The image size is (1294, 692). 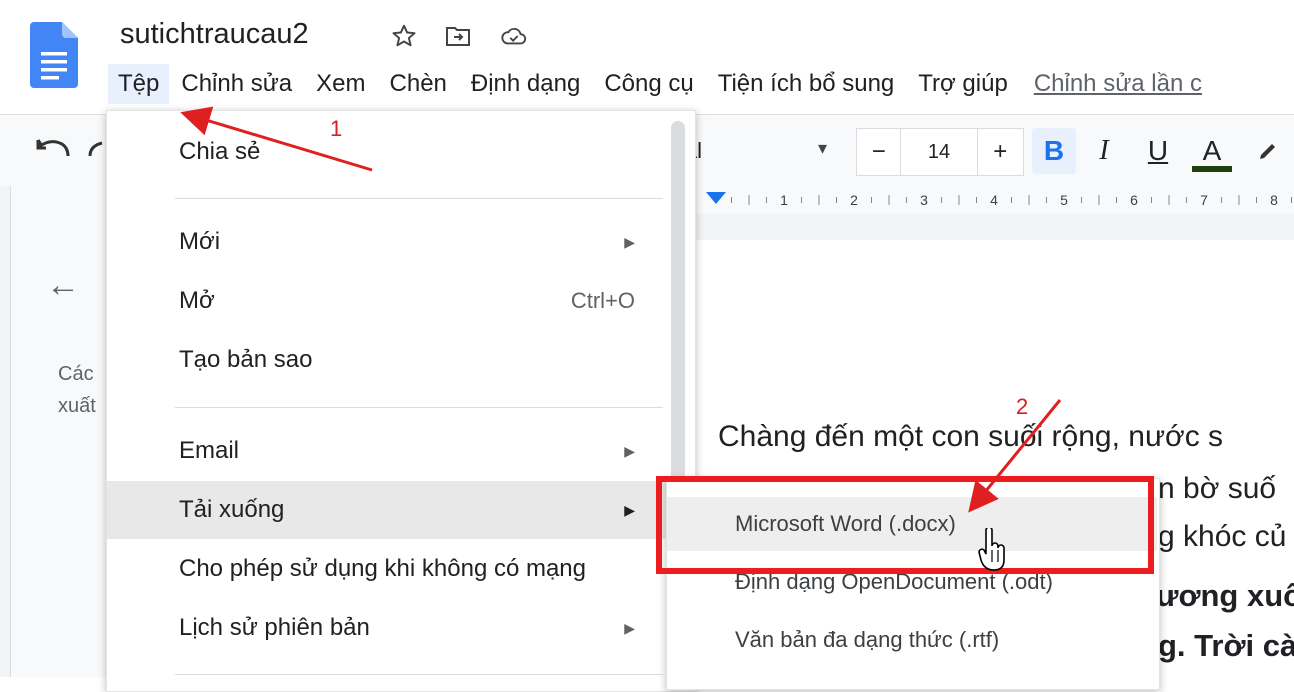 I want to click on menu-help: Trợ giúp, so click(x=963, y=84).